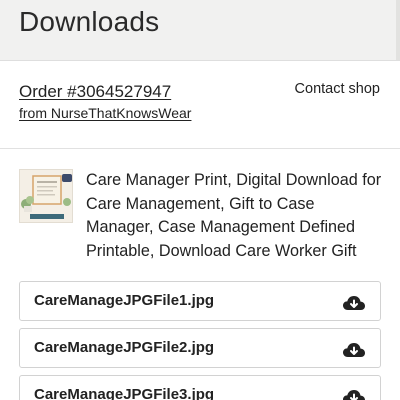  Describe the element at coordinates (105, 113) in the screenshot. I see `shop-name-link: from NurseThatKnowsWear` at that location.